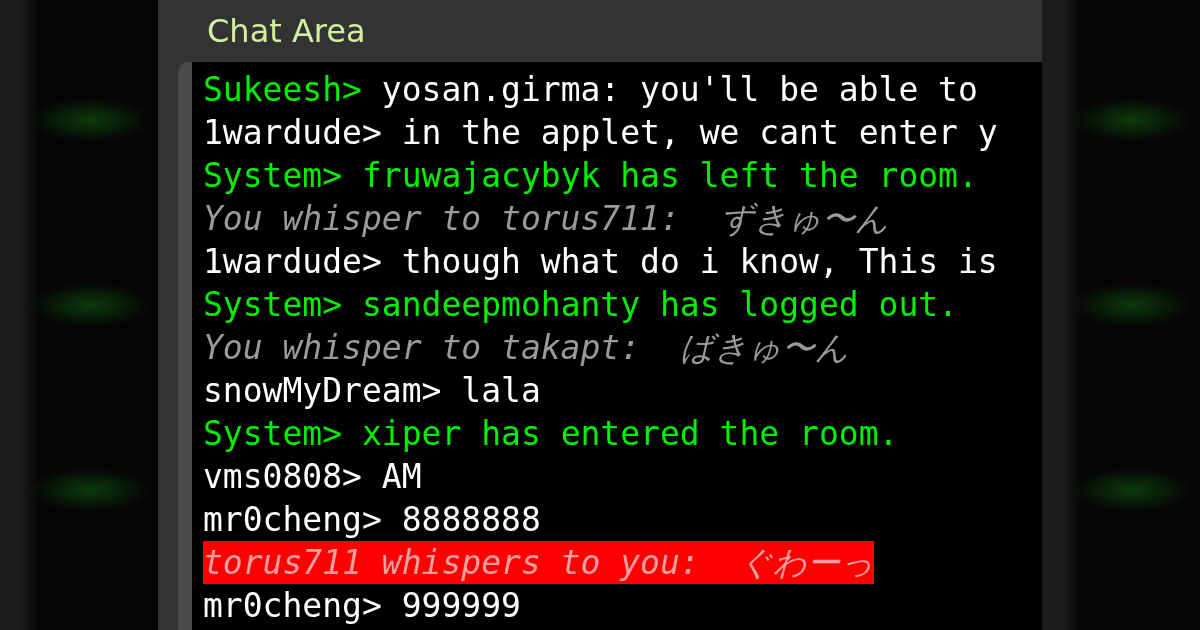 The height and width of the screenshot is (630, 1200). I want to click on chat-line: You whisper to torus711: ずきゅ〜ん, so click(546, 219).